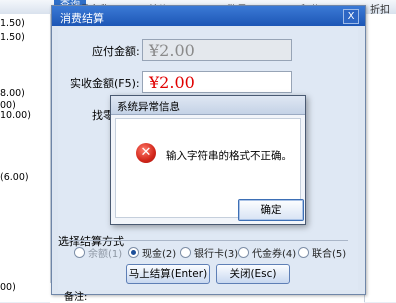 This screenshot has height=303, width=396. Describe the element at coordinates (208, 105) in the screenshot. I see `error-titlebar: 系统异常信息` at that location.